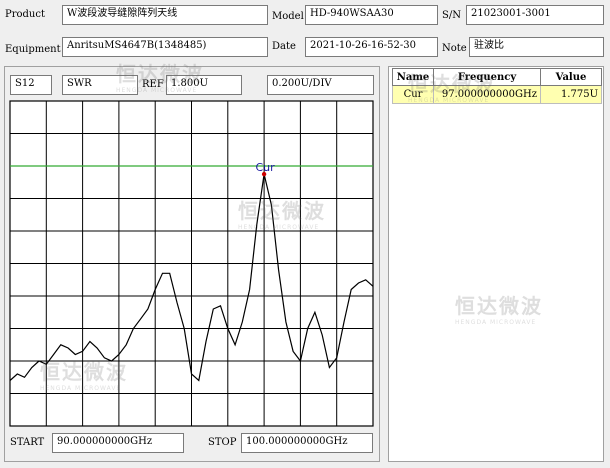 The height and width of the screenshot is (468, 610). Describe the element at coordinates (222, 442) in the screenshot. I see `stop-label: STOP` at that location.